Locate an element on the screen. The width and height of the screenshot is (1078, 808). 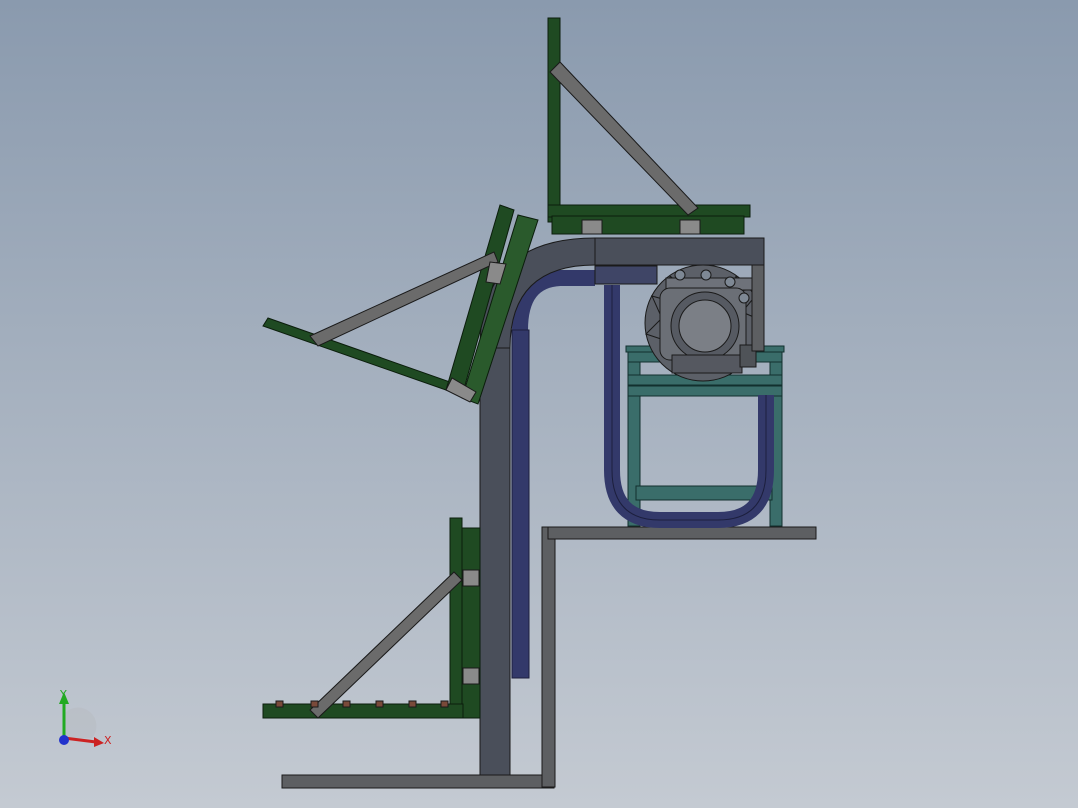
lower-hopper-frame is located at coordinates (371, 618).